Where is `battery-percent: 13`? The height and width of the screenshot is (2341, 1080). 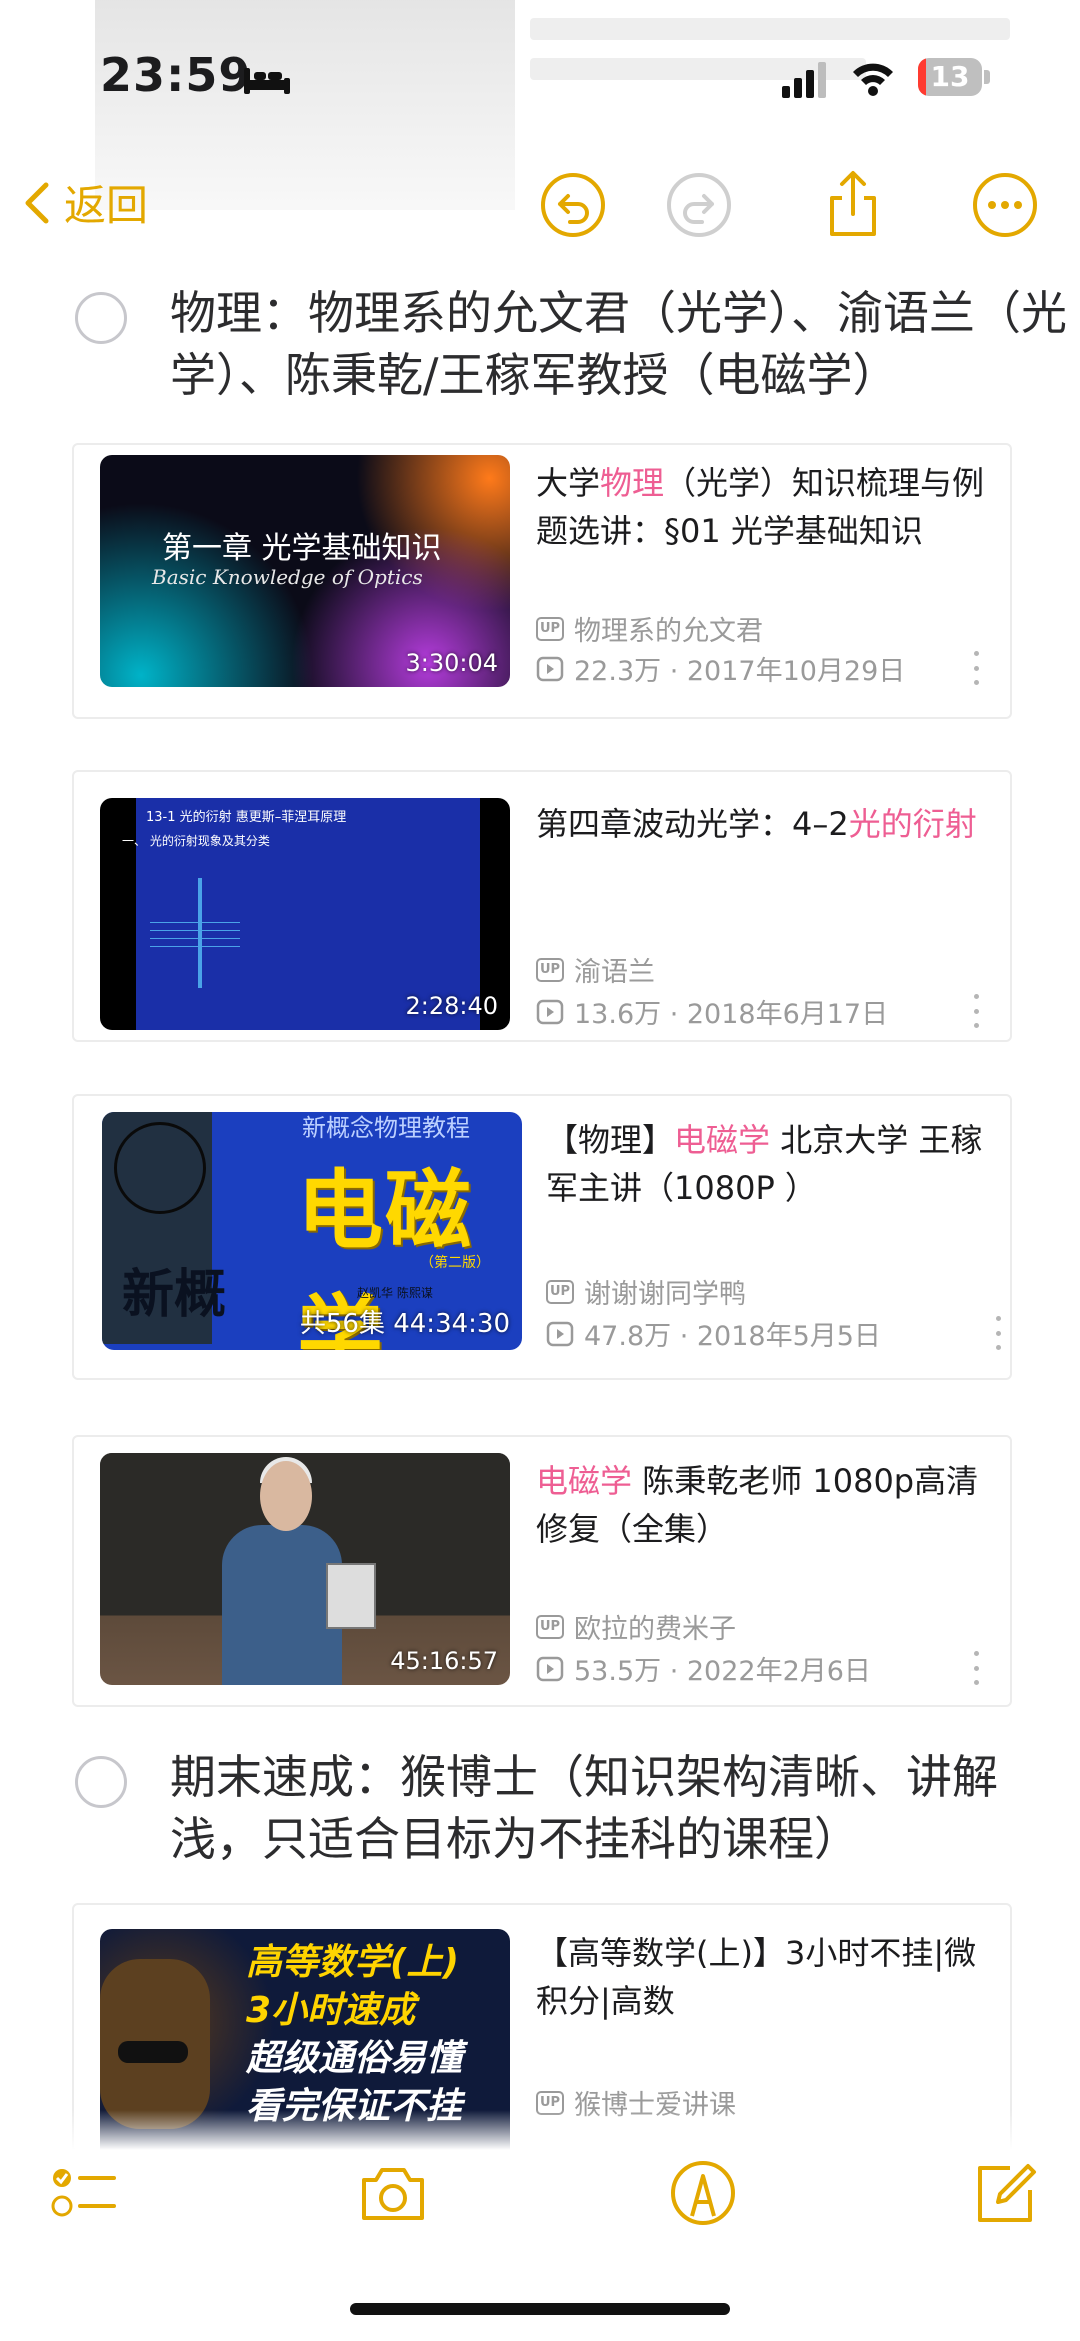 battery-percent: 13 is located at coordinates (950, 76).